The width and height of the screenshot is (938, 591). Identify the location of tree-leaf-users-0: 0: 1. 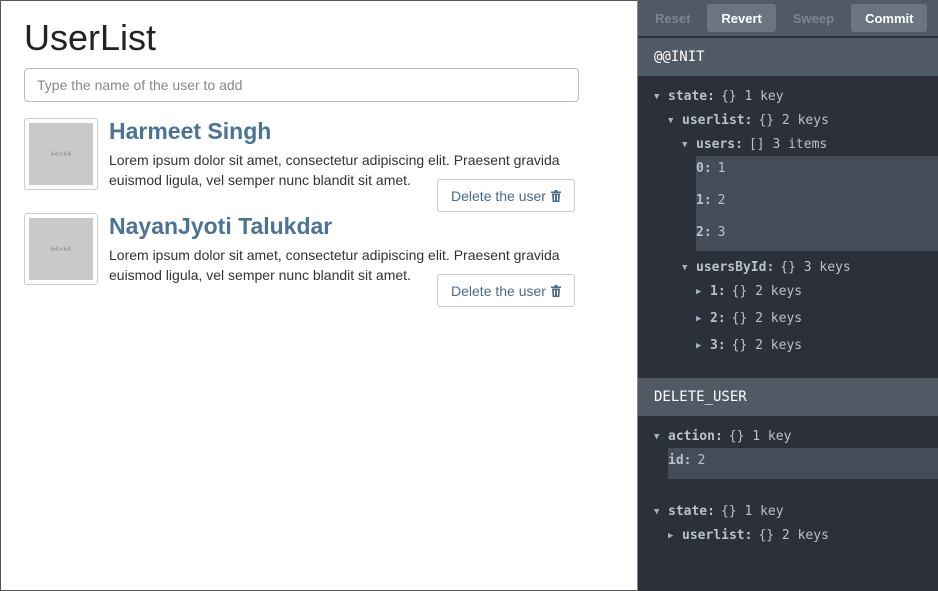
(710, 168).